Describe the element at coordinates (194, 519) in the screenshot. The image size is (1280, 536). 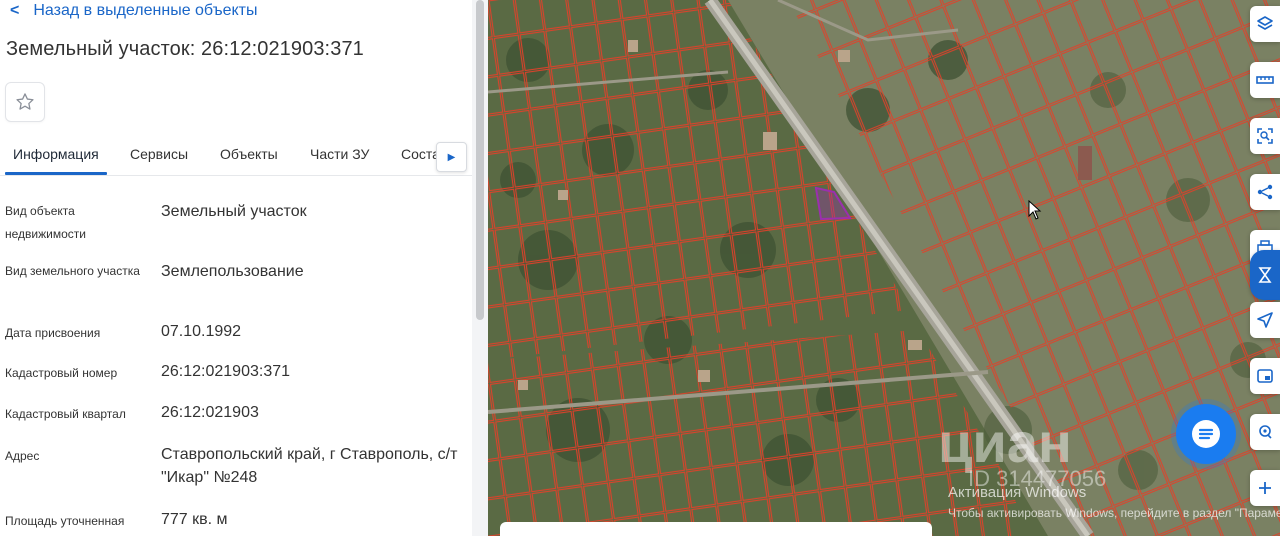
I see `field-value: 777 кв. м` at that location.